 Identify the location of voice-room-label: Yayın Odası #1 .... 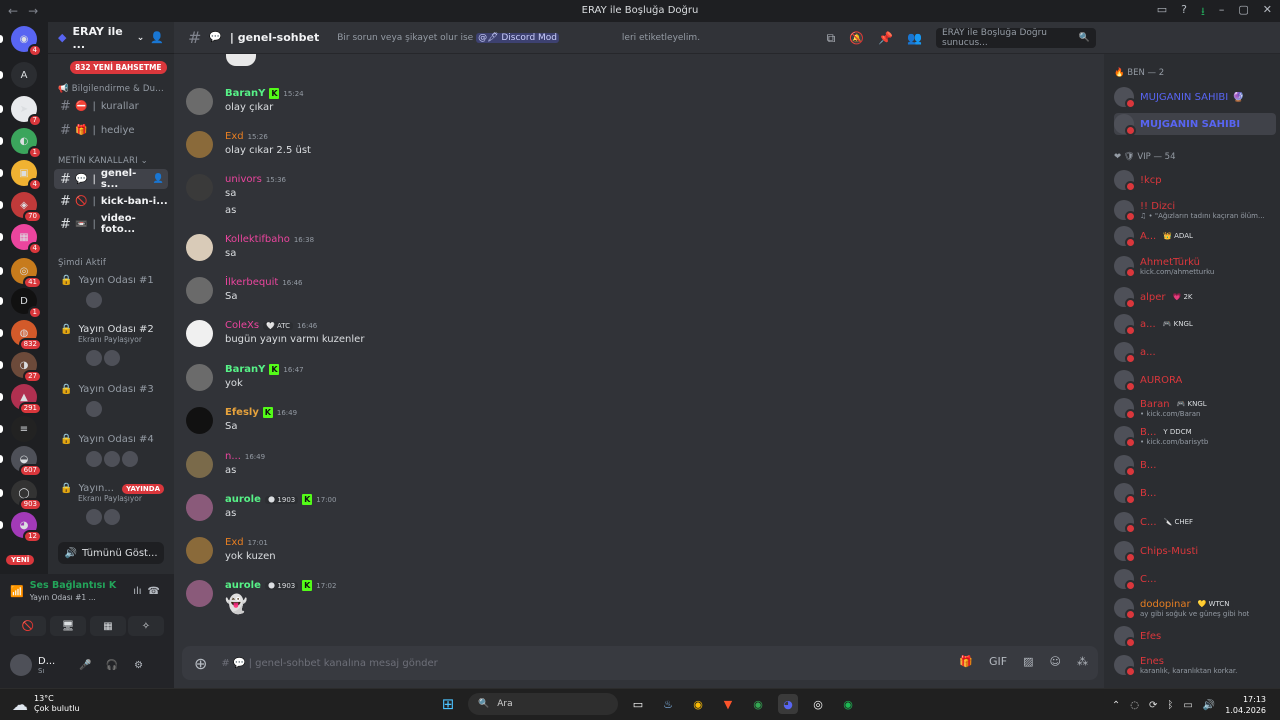
(73, 597).